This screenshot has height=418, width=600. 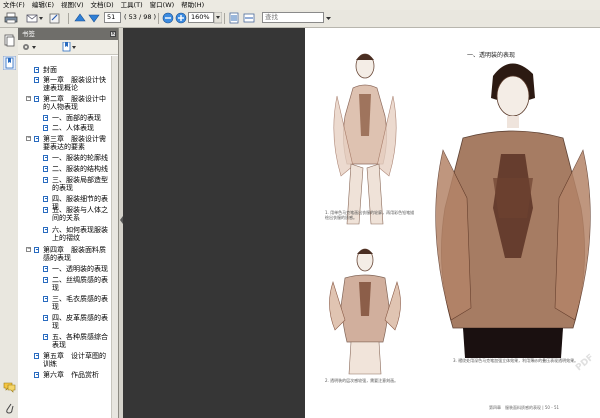 What do you see at coordinates (249, 18) in the screenshot?
I see `fit-width-icon` at bounding box center [249, 18].